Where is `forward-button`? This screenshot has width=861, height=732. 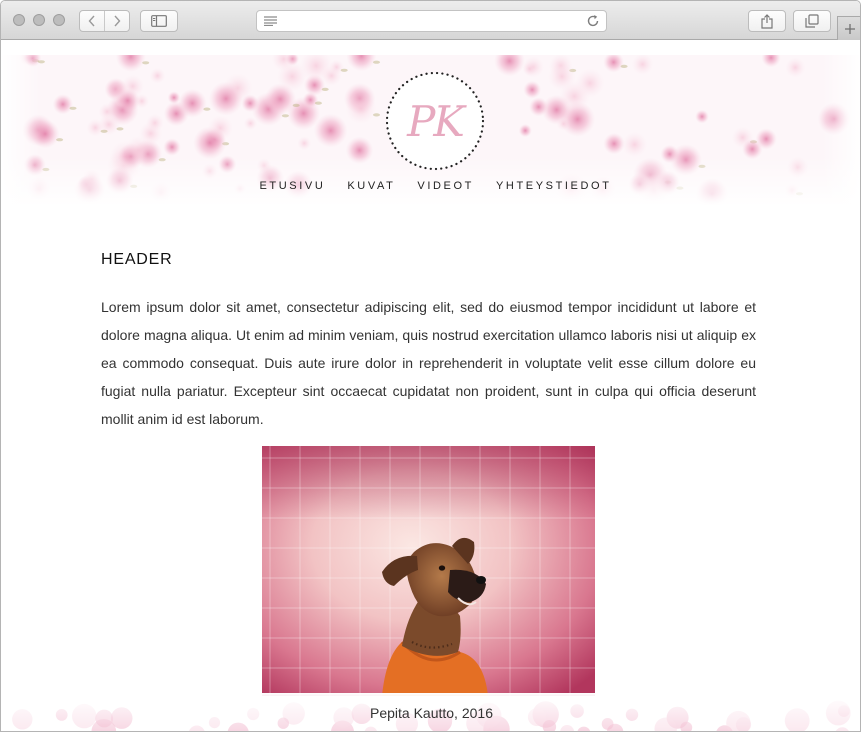
forward-button is located at coordinates (116, 21).